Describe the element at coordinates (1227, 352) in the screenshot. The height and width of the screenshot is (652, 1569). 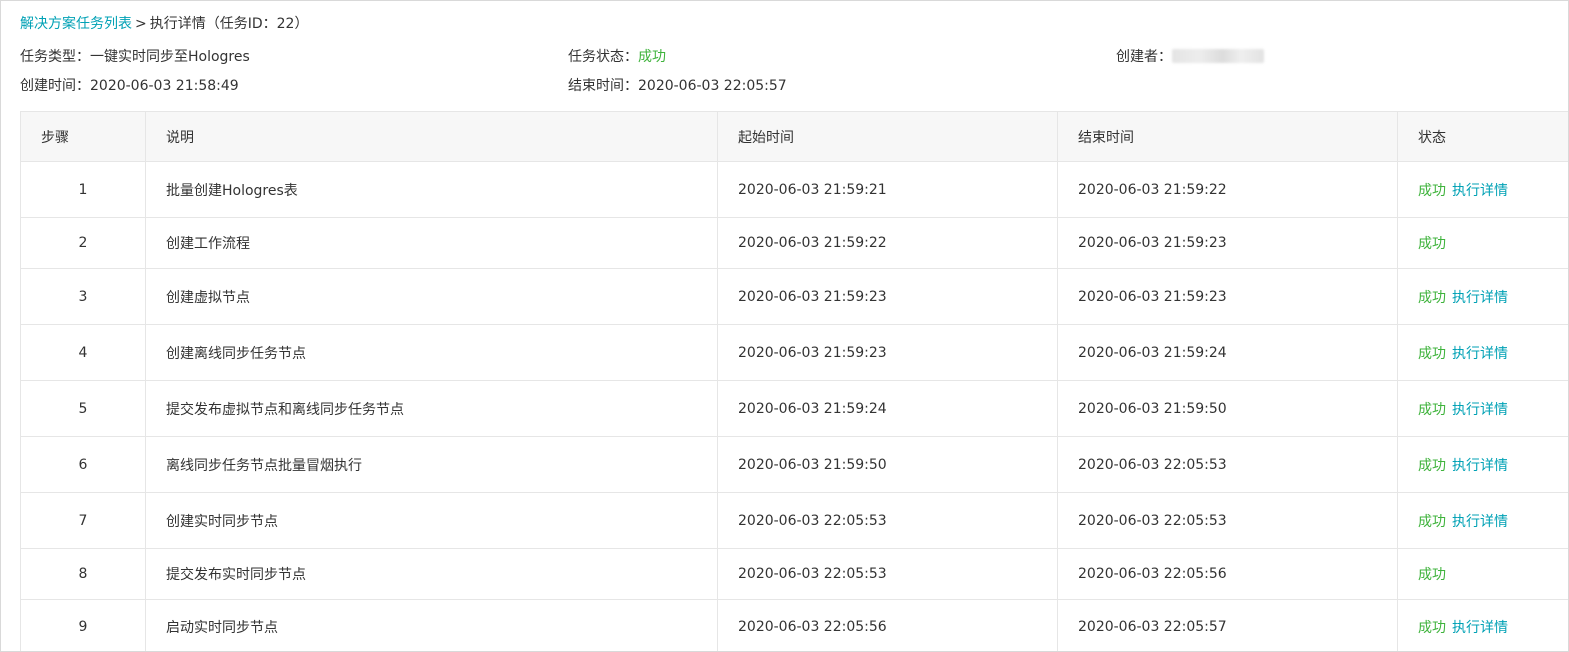
I see `cell-end-time: 2020-06-03 21:59:24` at that location.